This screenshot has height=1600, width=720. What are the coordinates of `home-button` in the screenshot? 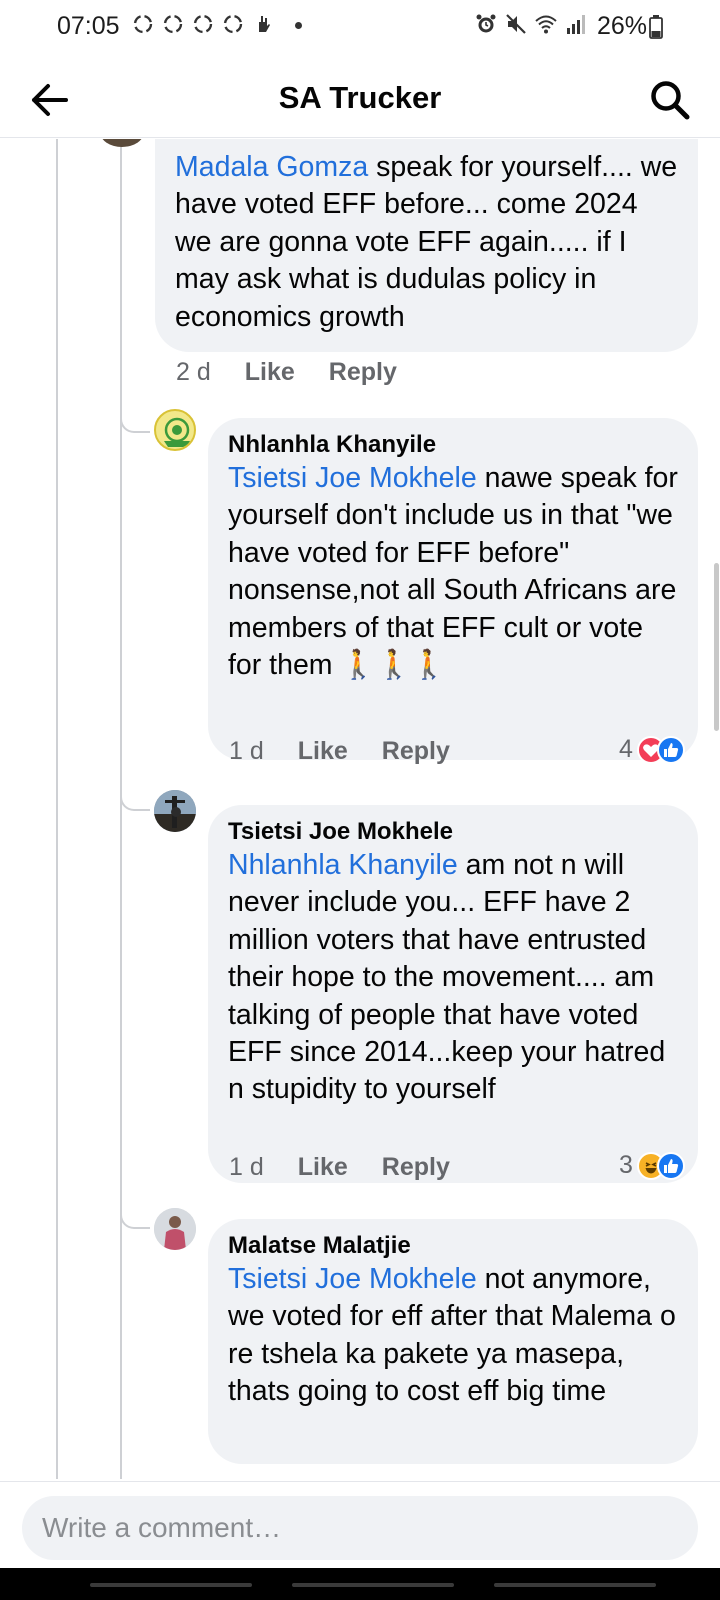 It's located at (373, 1585).